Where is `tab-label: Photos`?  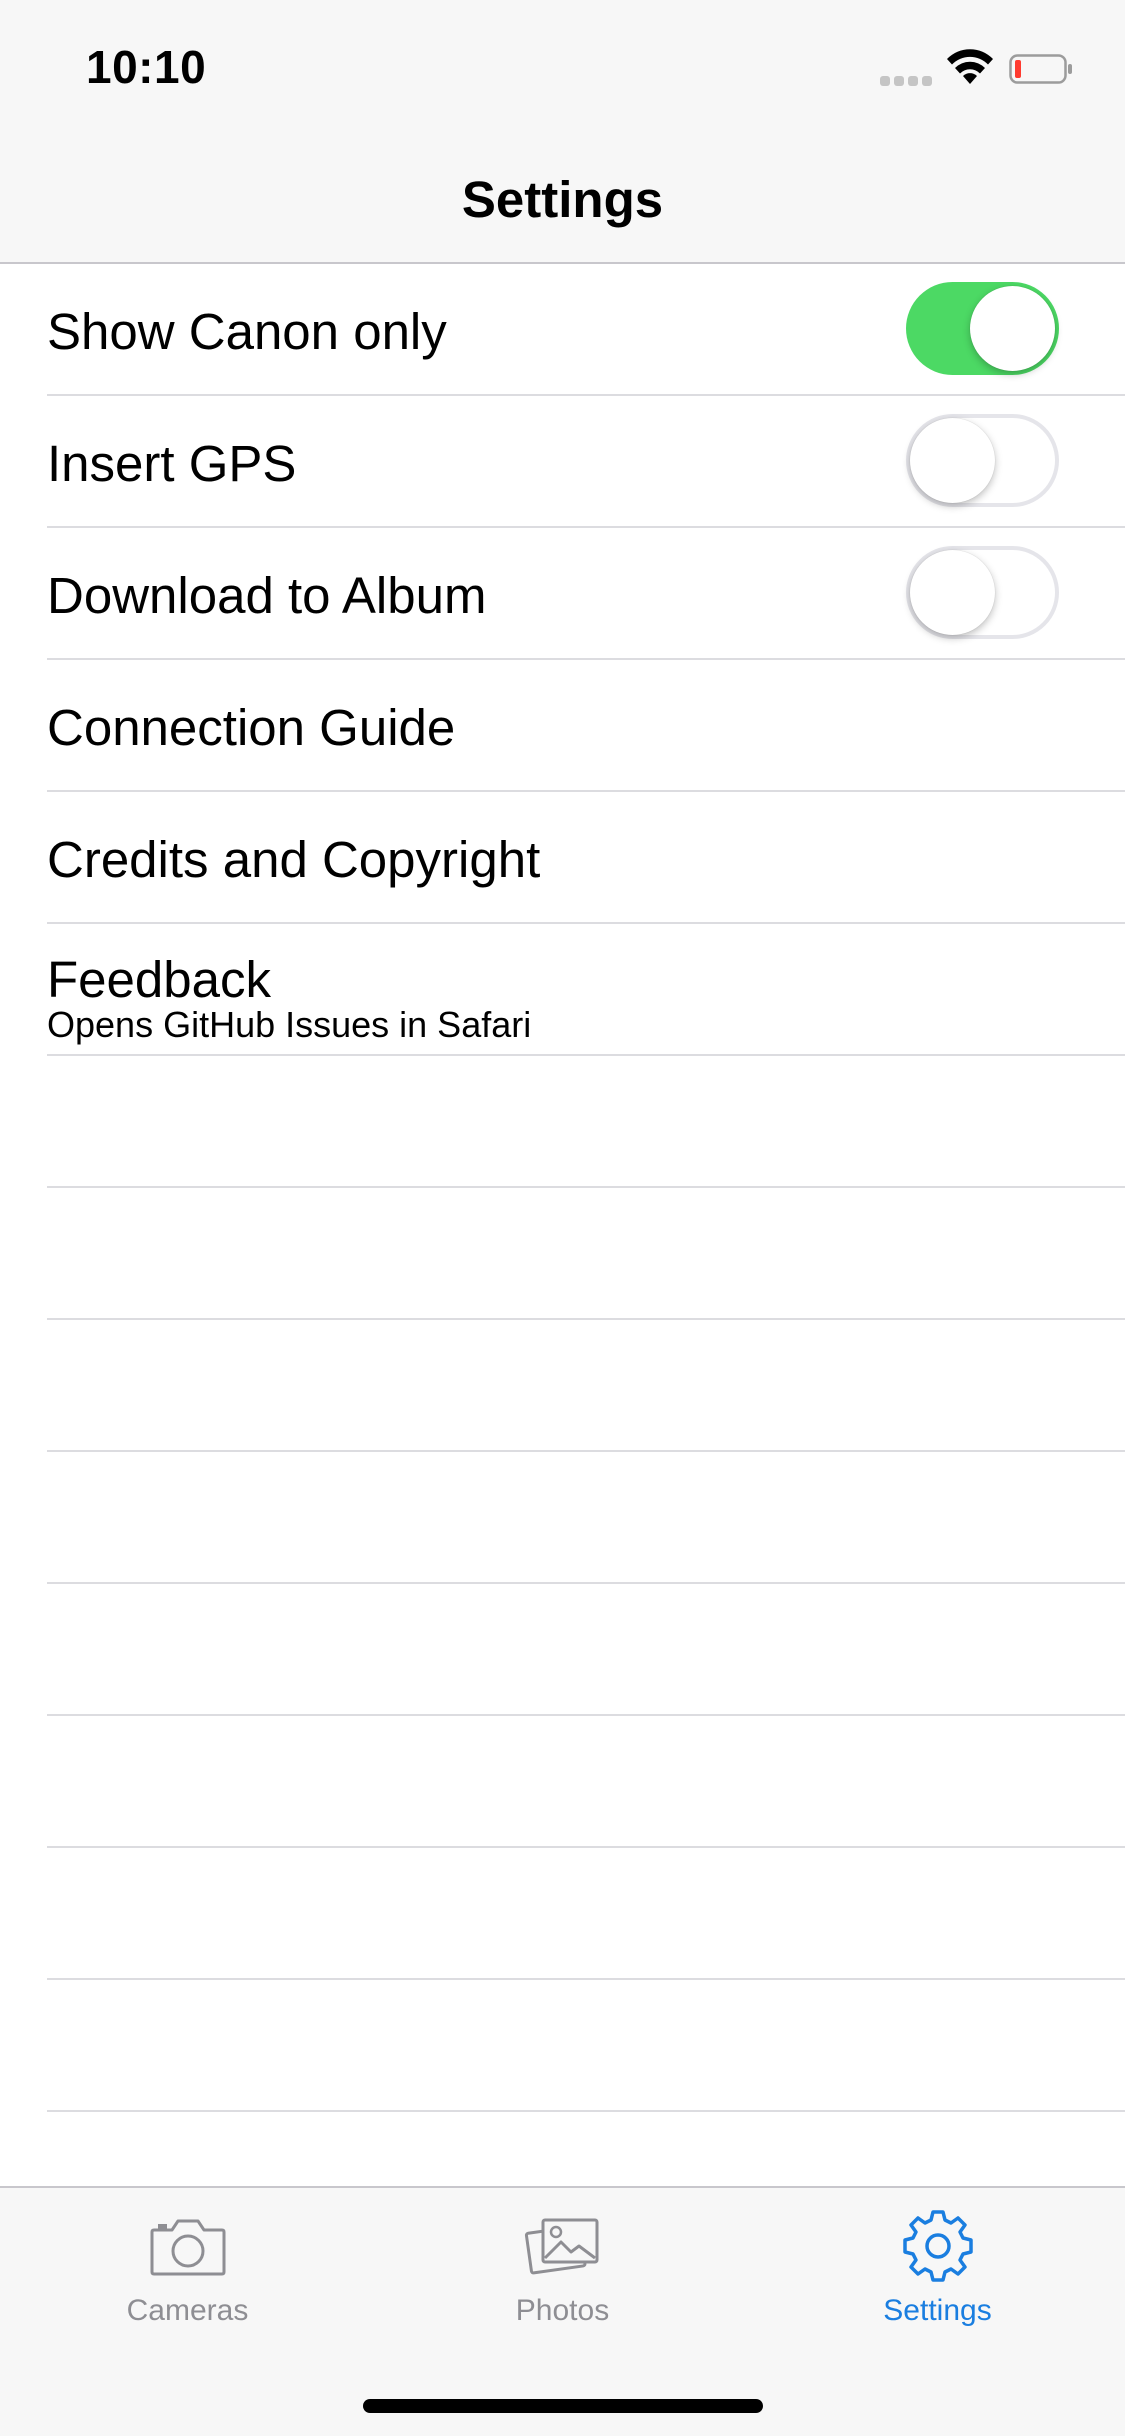 tab-label: Photos is located at coordinates (562, 2310).